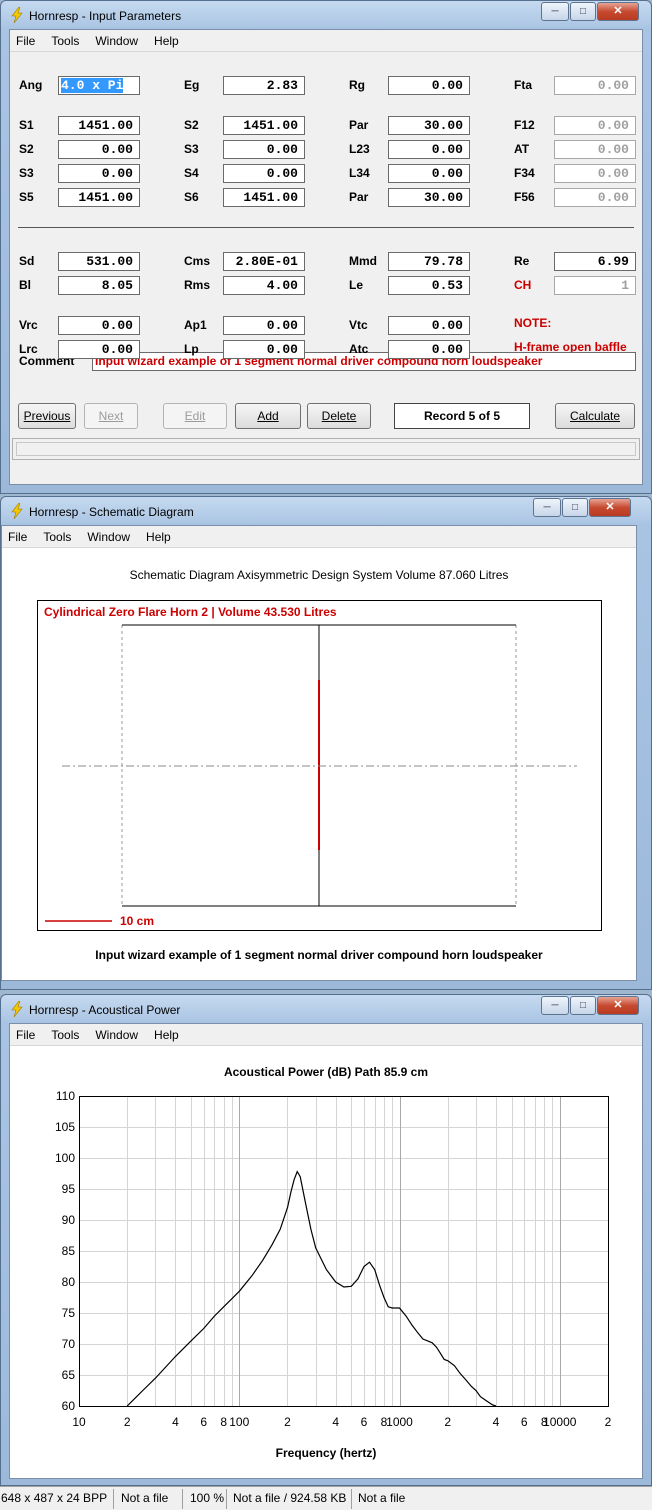  Describe the element at coordinates (264, 85) in the screenshot. I see `field-eg: 2.83` at that location.